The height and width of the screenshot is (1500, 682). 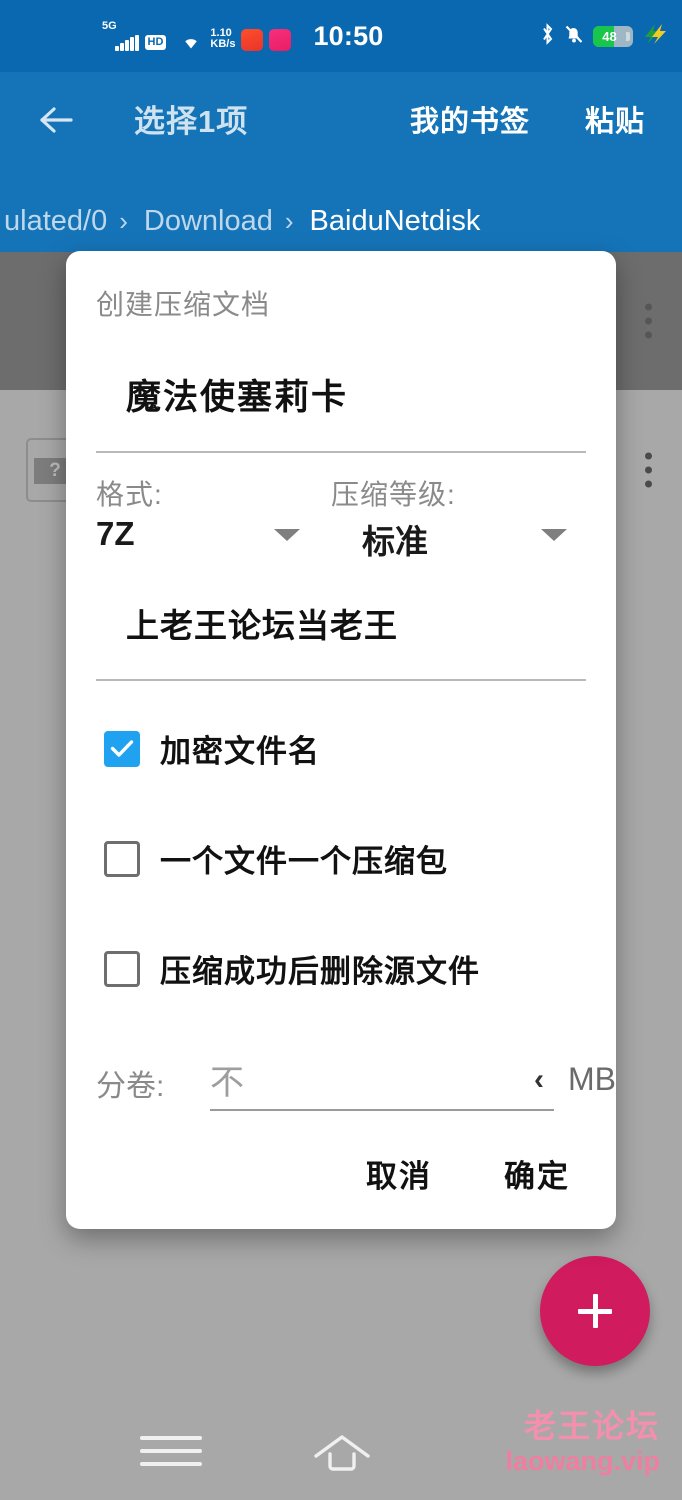 What do you see at coordinates (227, 1079) in the screenshot?
I see `split-volume-input: 不` at bounding box center [227, 1079].